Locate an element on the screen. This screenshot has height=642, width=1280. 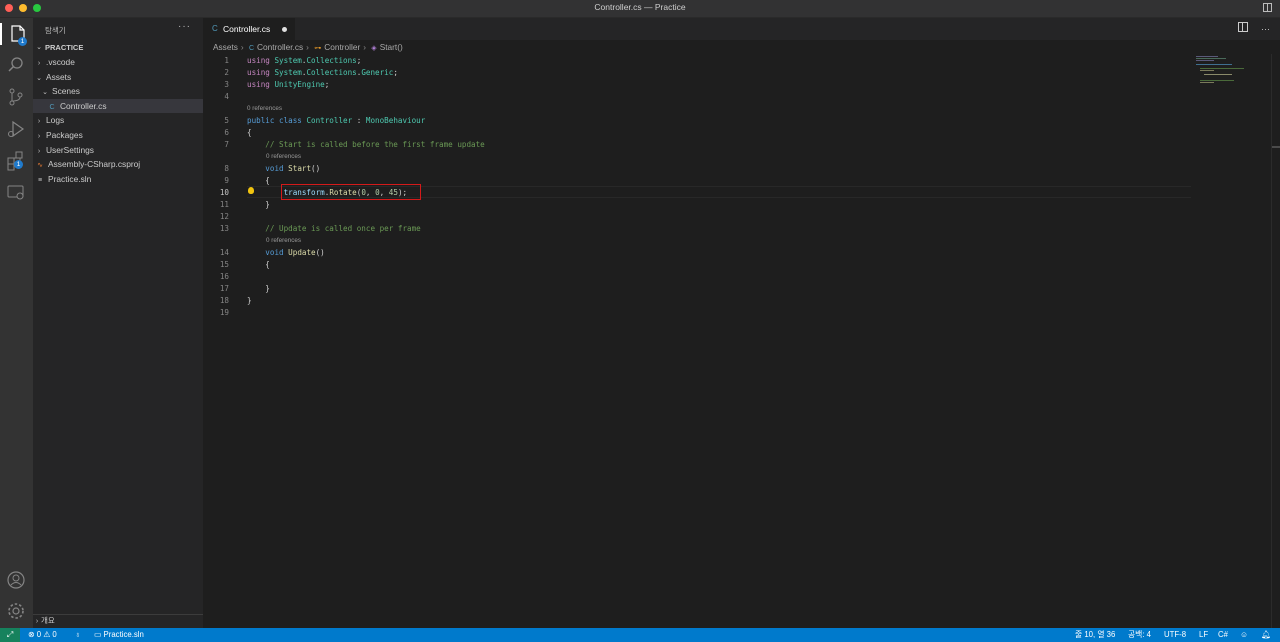
breadcrumb-method: Start() is located at coordinates (391, 47).